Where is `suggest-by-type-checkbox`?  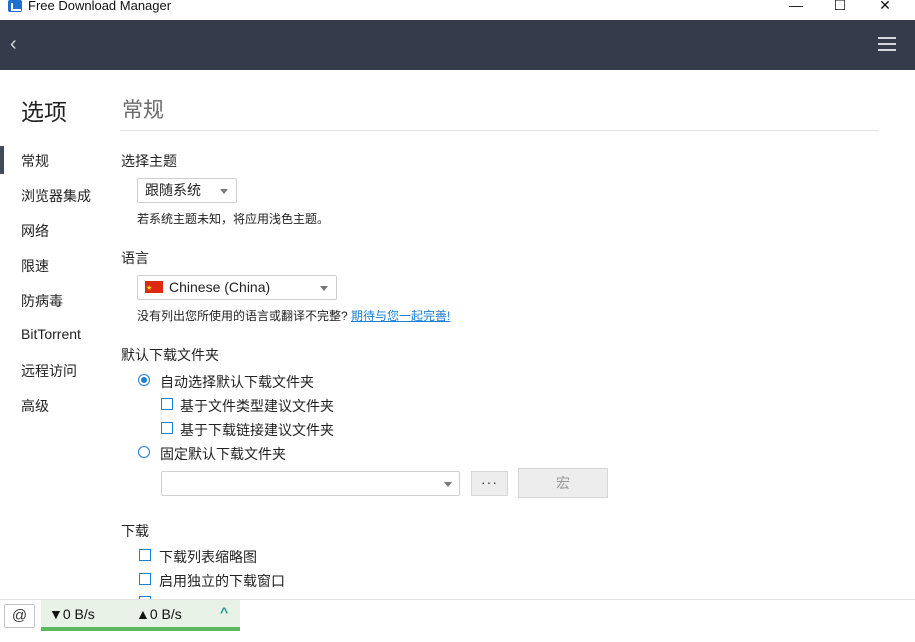
suggest-by-type-checkbox is located at coordinates (167, 404).